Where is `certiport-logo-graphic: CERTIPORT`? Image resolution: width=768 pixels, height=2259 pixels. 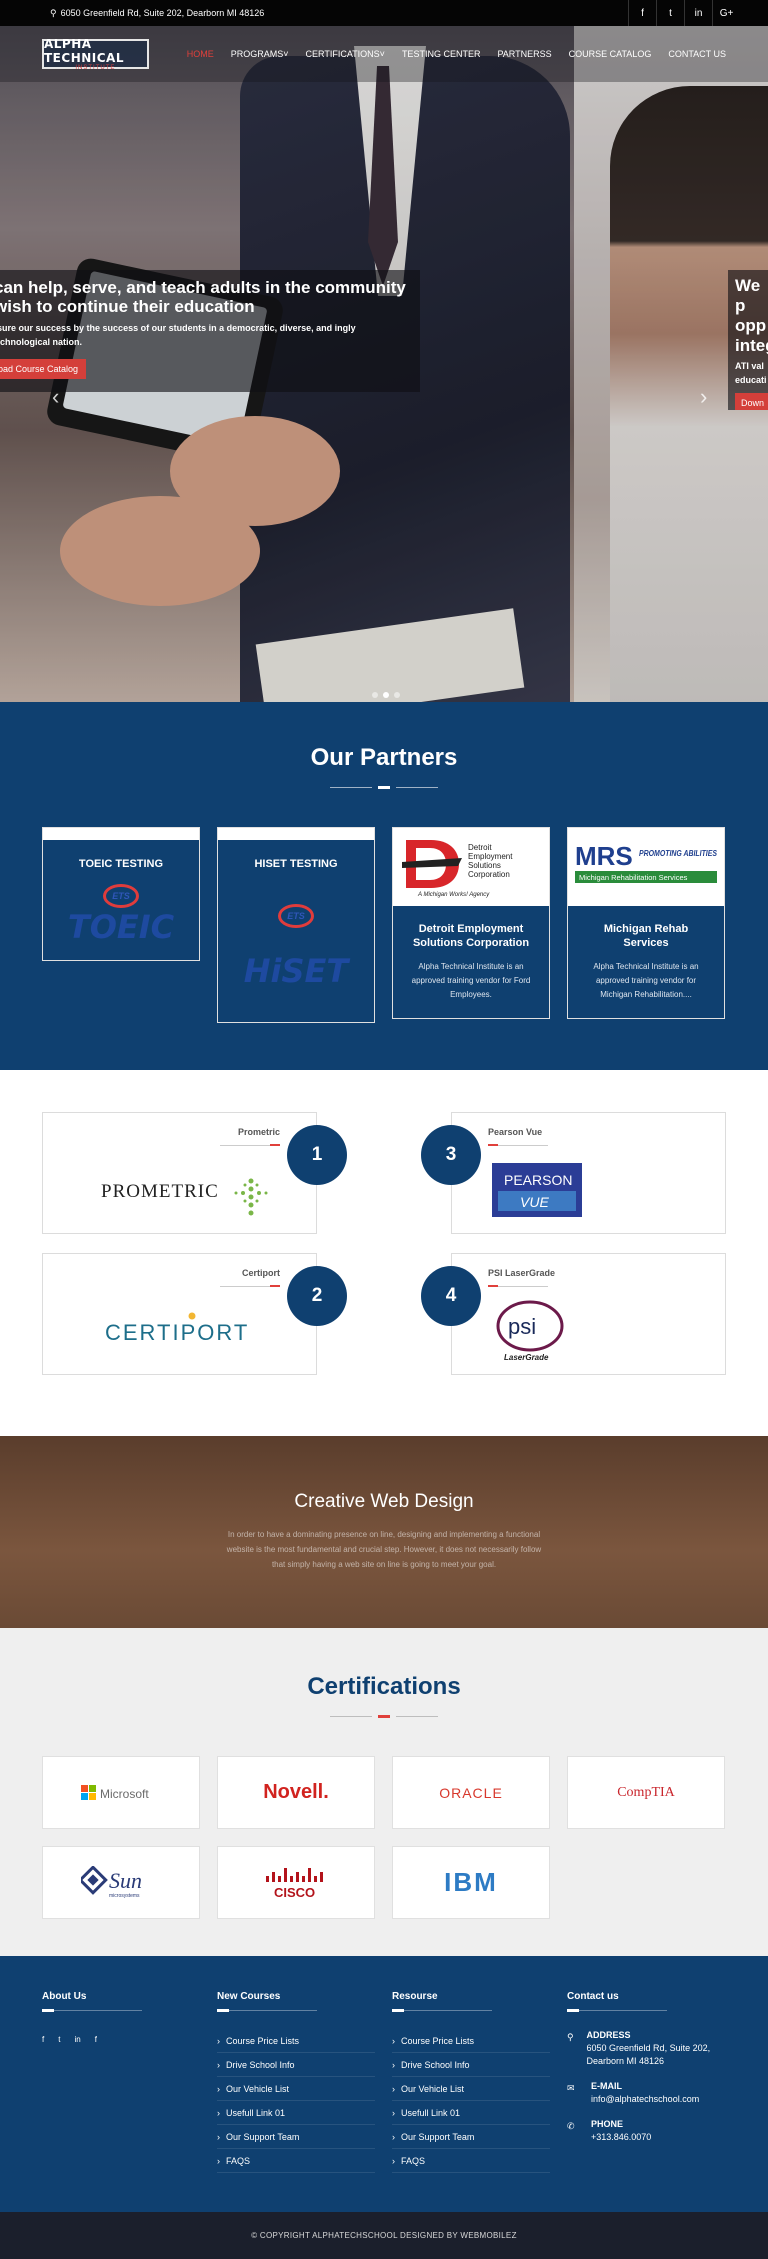 certiport-logo-graphic: CERTIPORT is located at coordinates (177, 1328).